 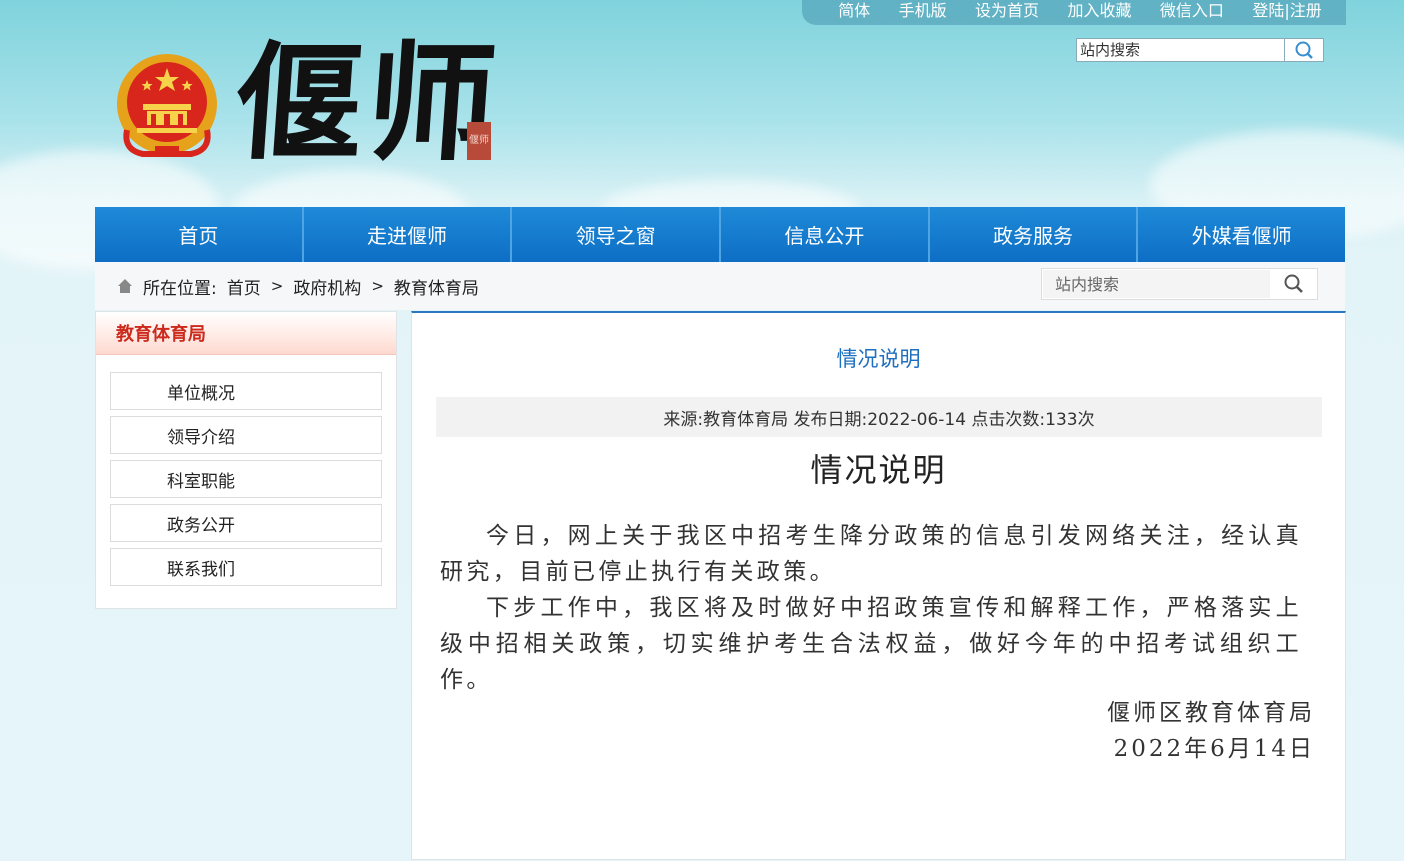 What do you see at coordinates (1286, 10) in the screenshot?
I see `link-login-register: 登陆|注册` at bounding box center [1286, 10].